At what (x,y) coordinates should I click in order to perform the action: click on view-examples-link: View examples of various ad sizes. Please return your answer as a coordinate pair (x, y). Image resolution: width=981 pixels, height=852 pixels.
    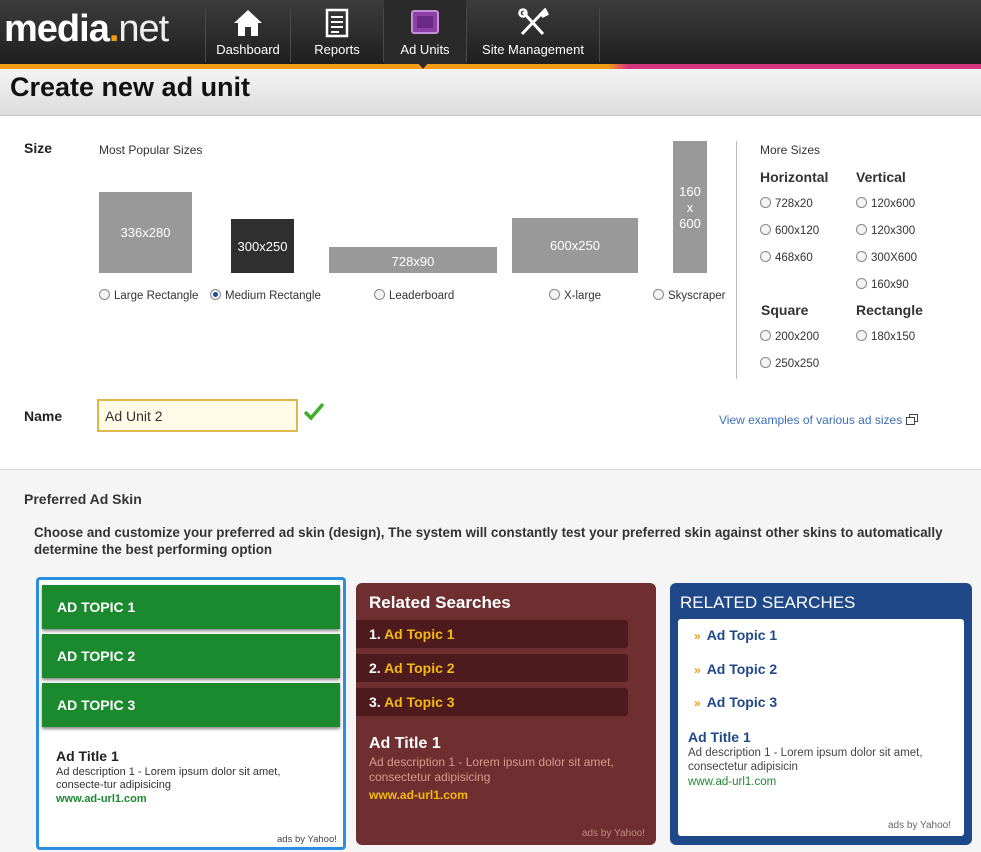
    Looking at the image, I should click on (818, 420).